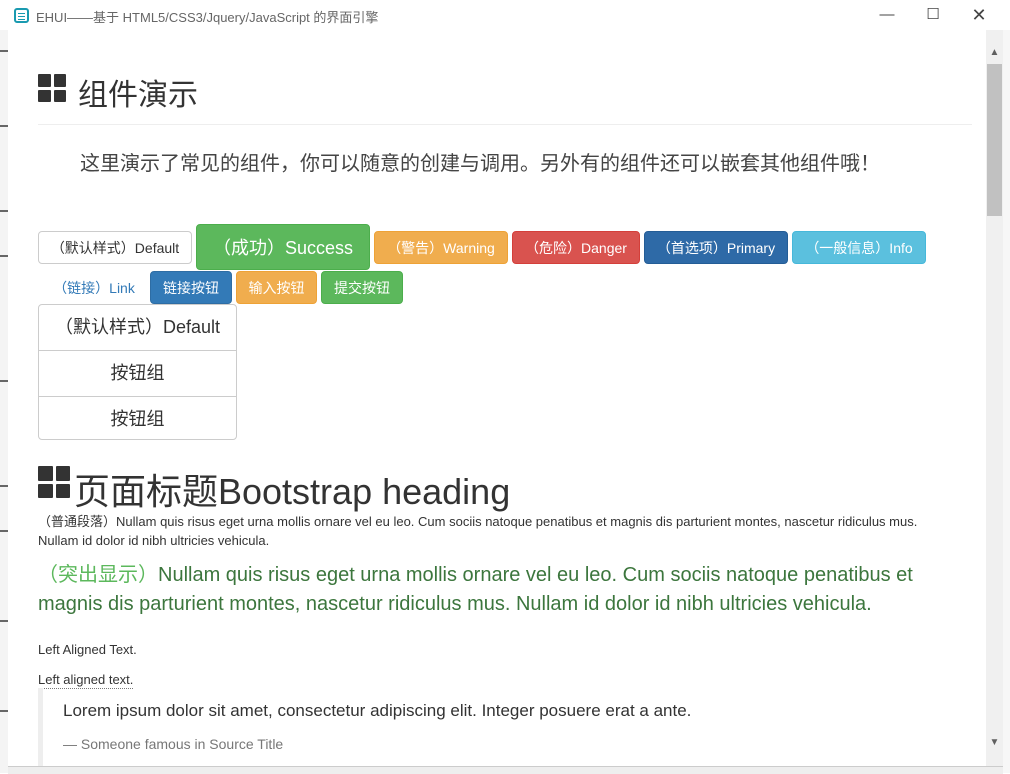 The image size is (1010, 774). Describe the element at coordinates (859, 247) in the screenshot. I see `info-button: （一般信息）Info` at that location.